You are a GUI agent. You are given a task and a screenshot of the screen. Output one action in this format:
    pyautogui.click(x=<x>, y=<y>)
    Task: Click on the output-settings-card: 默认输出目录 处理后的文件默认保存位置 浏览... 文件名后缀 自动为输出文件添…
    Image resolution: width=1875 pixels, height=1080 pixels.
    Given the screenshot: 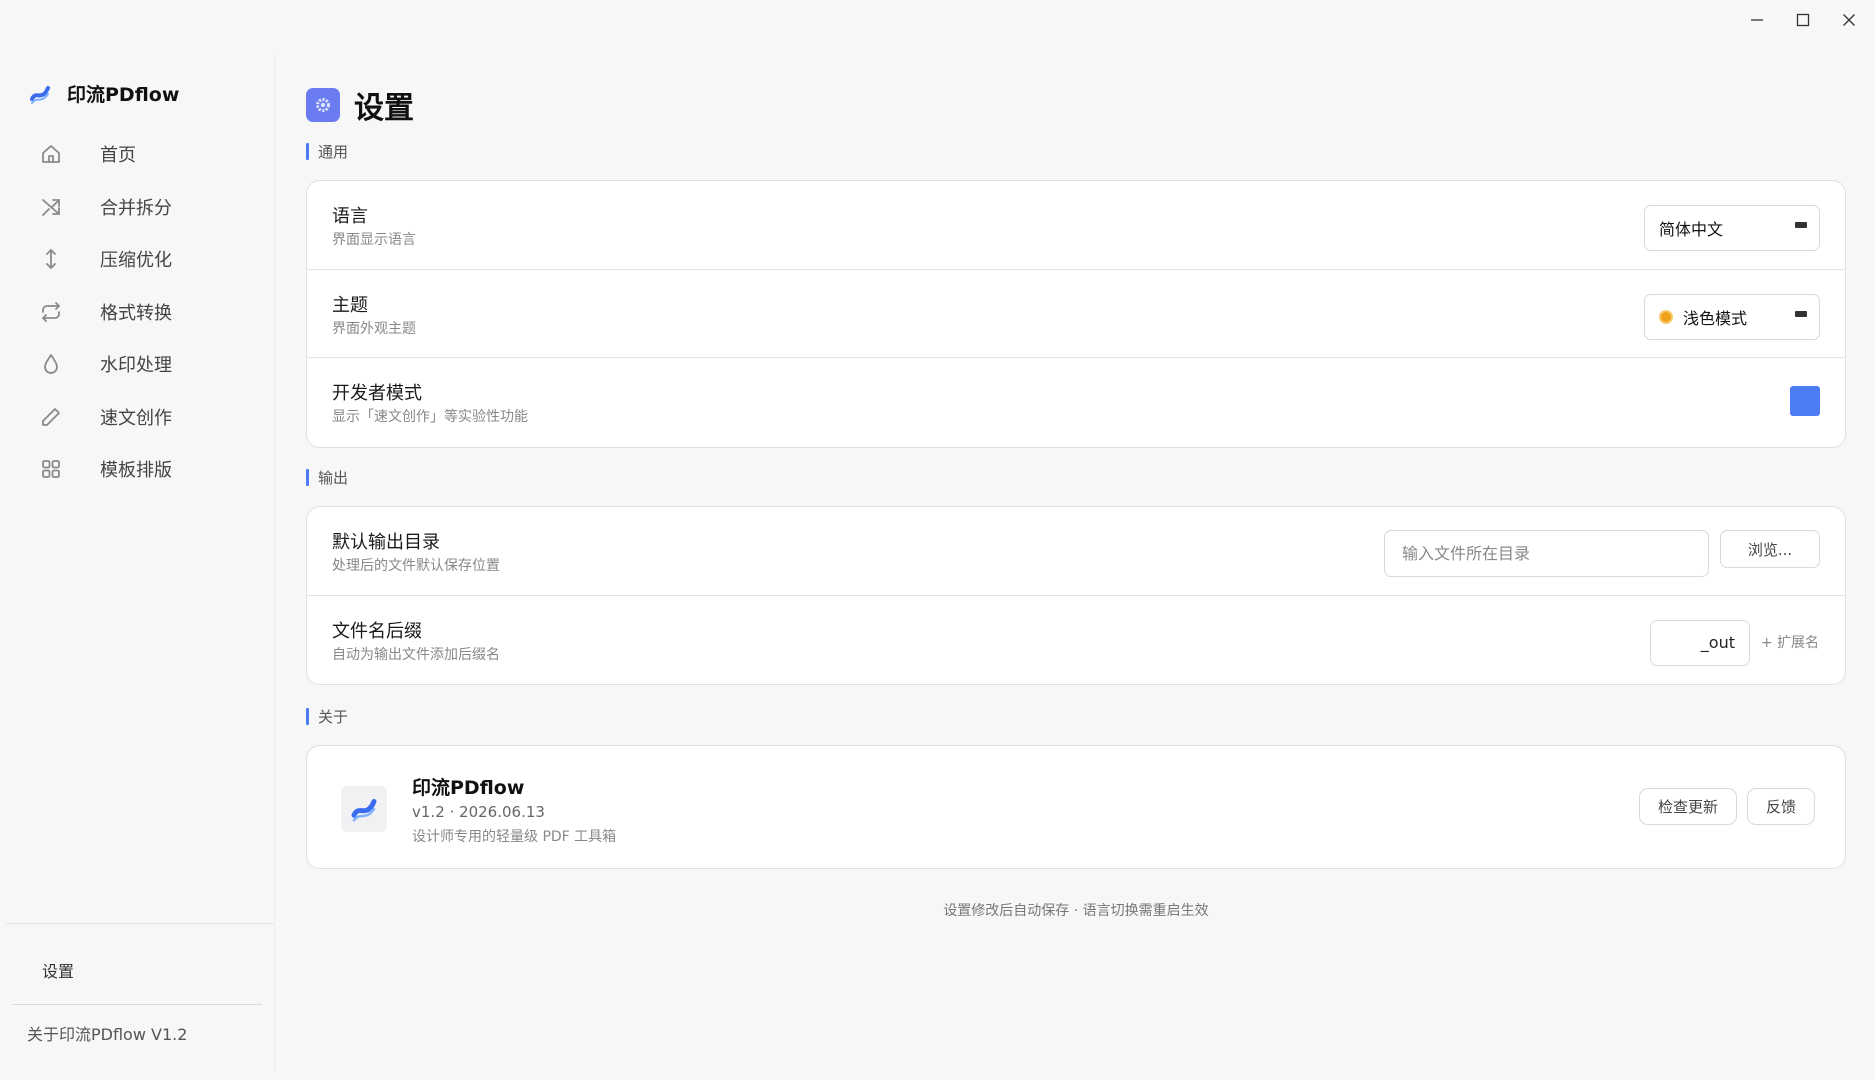 What is the action you would take?
    pyautogui.click(x=1076, y=595)
    